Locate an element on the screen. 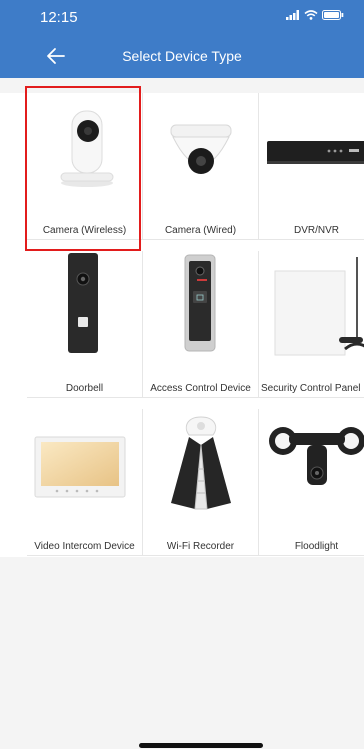  selection-highlight is located at coordinates (83, 168).